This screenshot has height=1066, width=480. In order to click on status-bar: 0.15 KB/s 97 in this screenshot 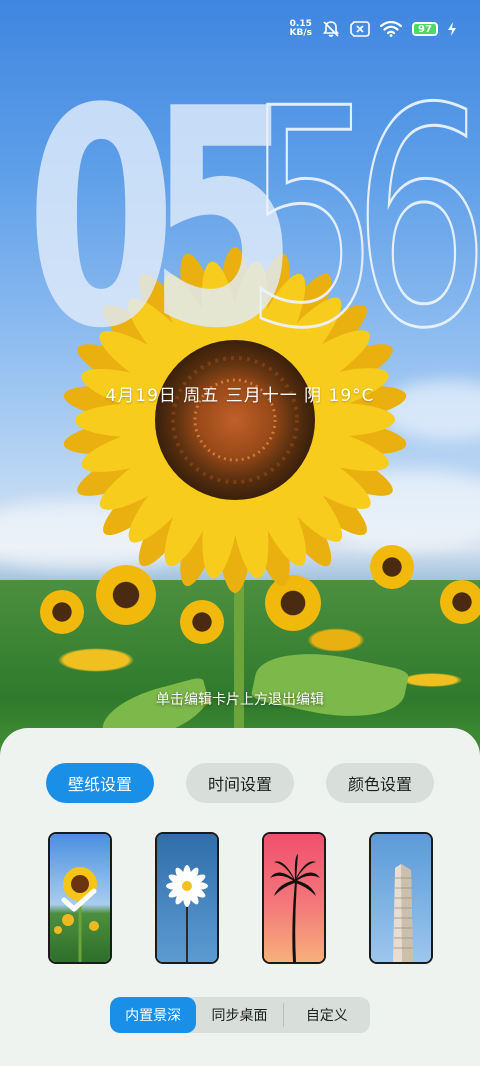, I will do `click(373, 29)`.